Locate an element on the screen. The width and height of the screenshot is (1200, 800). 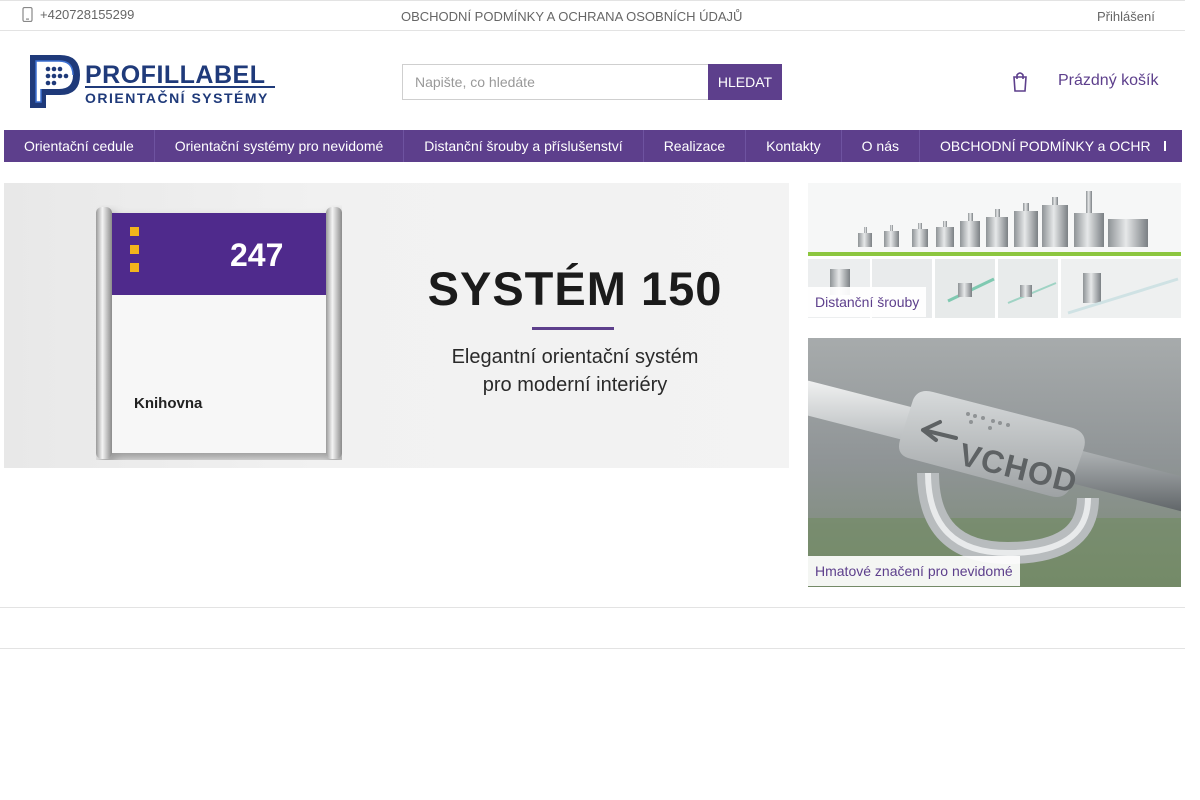
banner-divider is located at coordinates (573, 328).